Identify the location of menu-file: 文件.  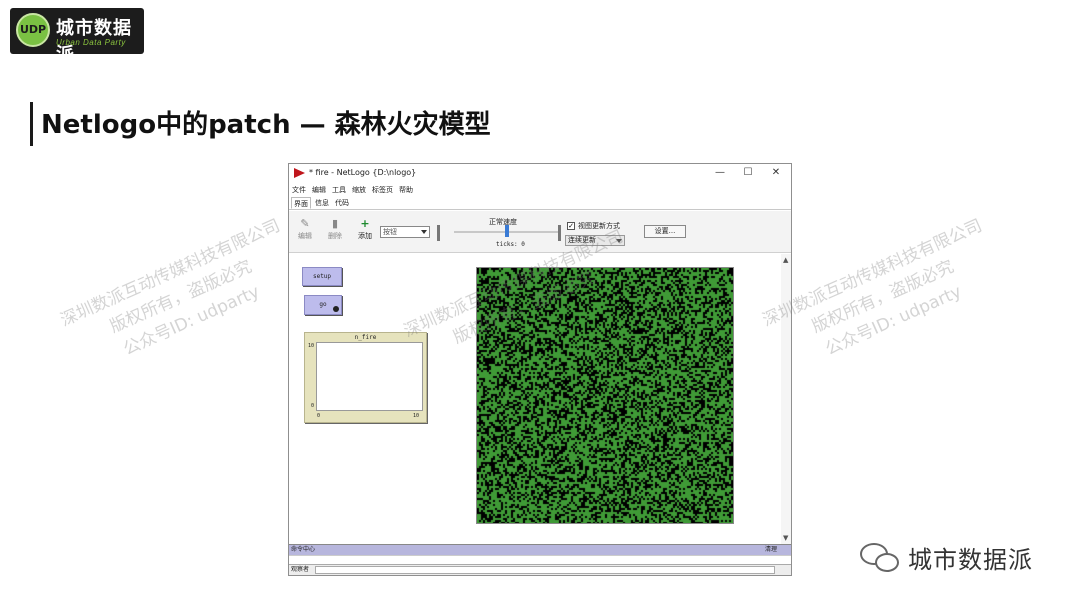
(299, 190).